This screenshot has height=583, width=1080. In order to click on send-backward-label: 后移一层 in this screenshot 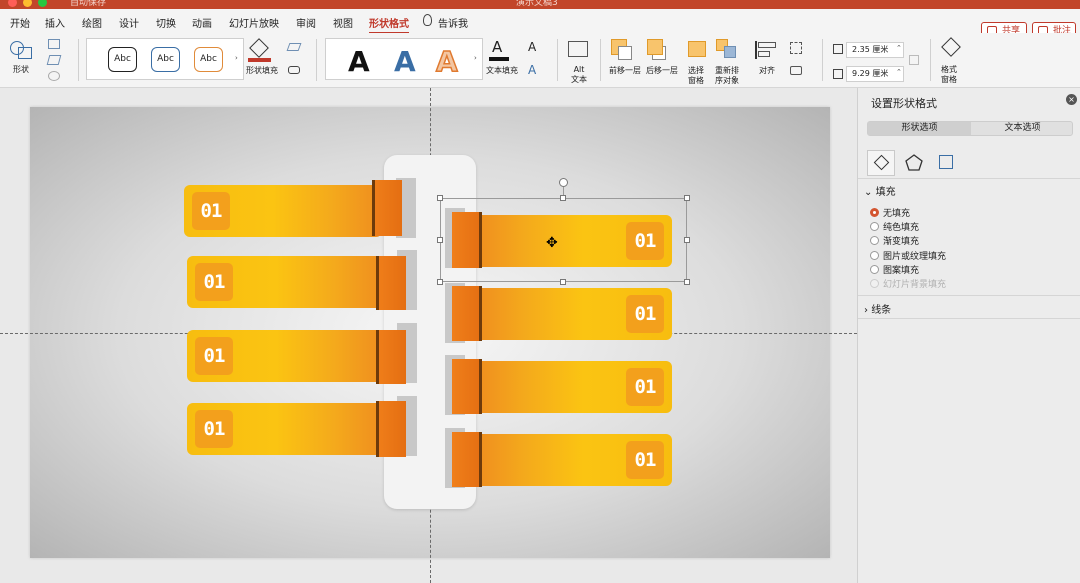, I will do `click(662, 70)`.